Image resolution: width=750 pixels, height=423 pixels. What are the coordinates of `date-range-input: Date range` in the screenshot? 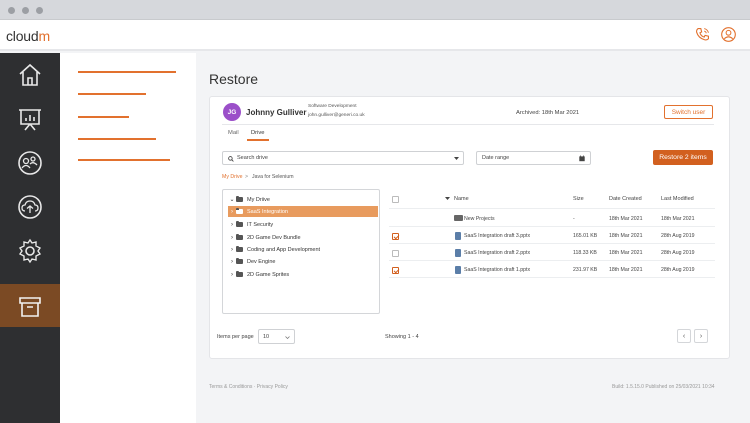 It's located at (533, 158).